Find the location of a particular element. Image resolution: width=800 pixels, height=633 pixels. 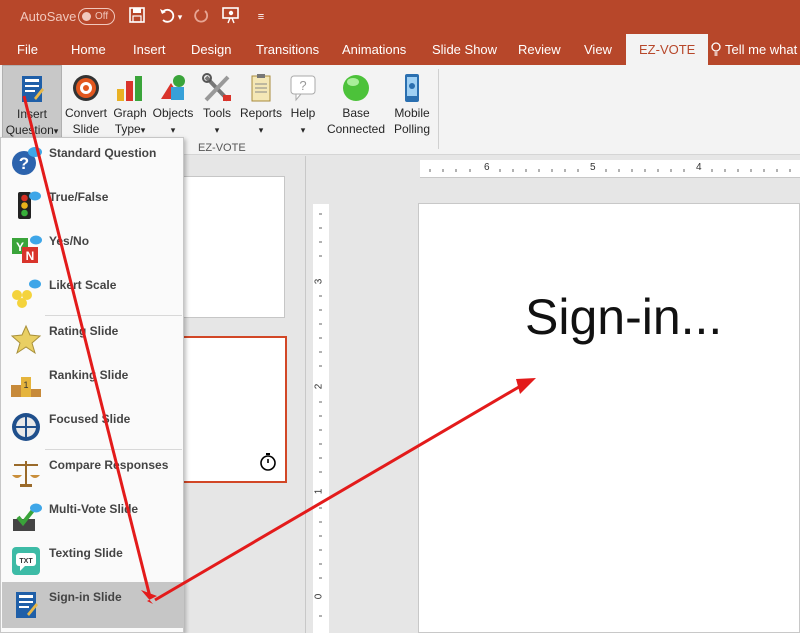

autosave-toggle: Off is located at coordinates (96, 16).